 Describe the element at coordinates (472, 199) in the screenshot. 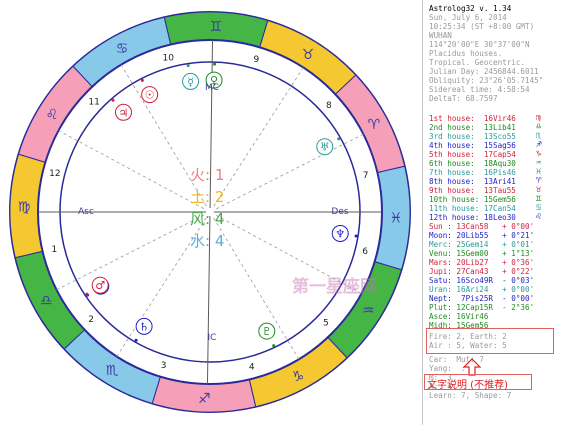

I see `house-row: 10th house: 15Gem56` at that location.